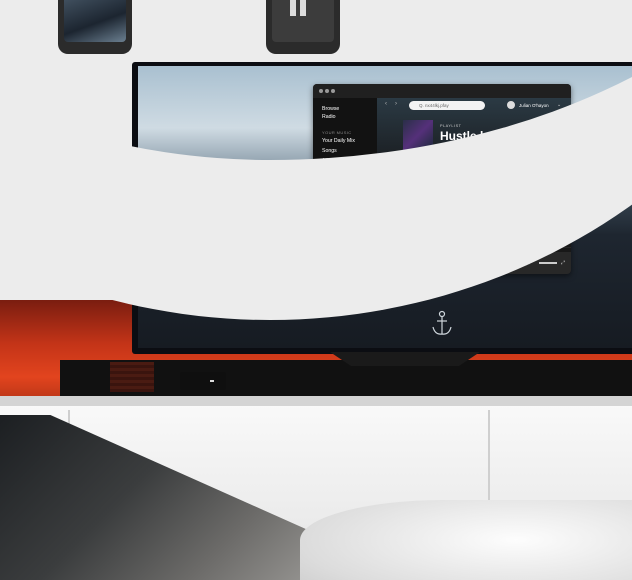 Image resolution: width=632 pixels, height=580 pixels. What do you see at coordinates (466, 540) in the screenshot?
I see `bed-linens` at bounding box center [466, 540].